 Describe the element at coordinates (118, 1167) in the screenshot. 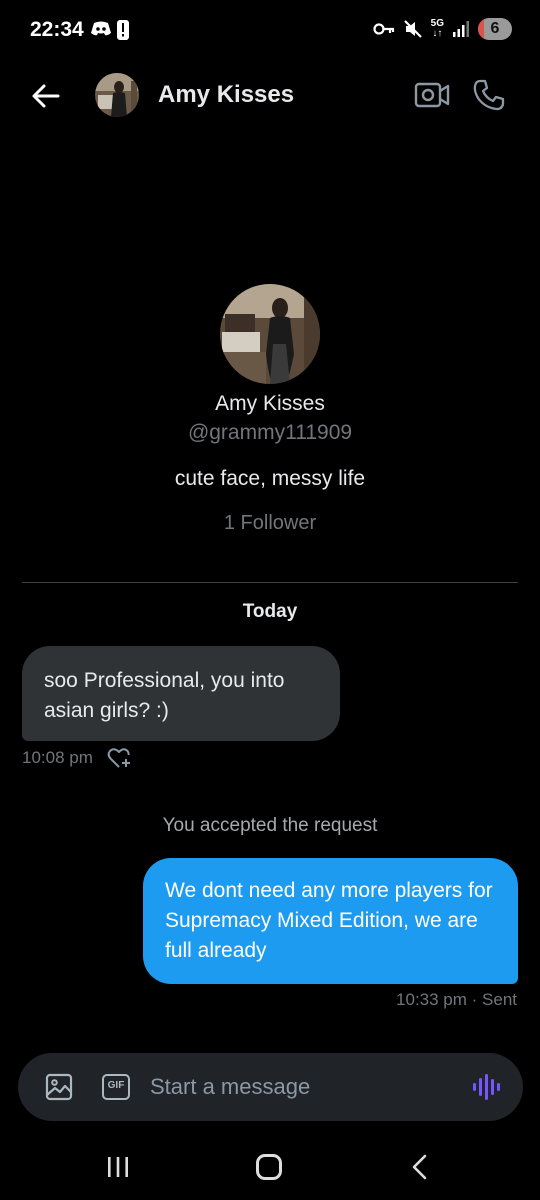

I see `recent-apps-icon` at that location.